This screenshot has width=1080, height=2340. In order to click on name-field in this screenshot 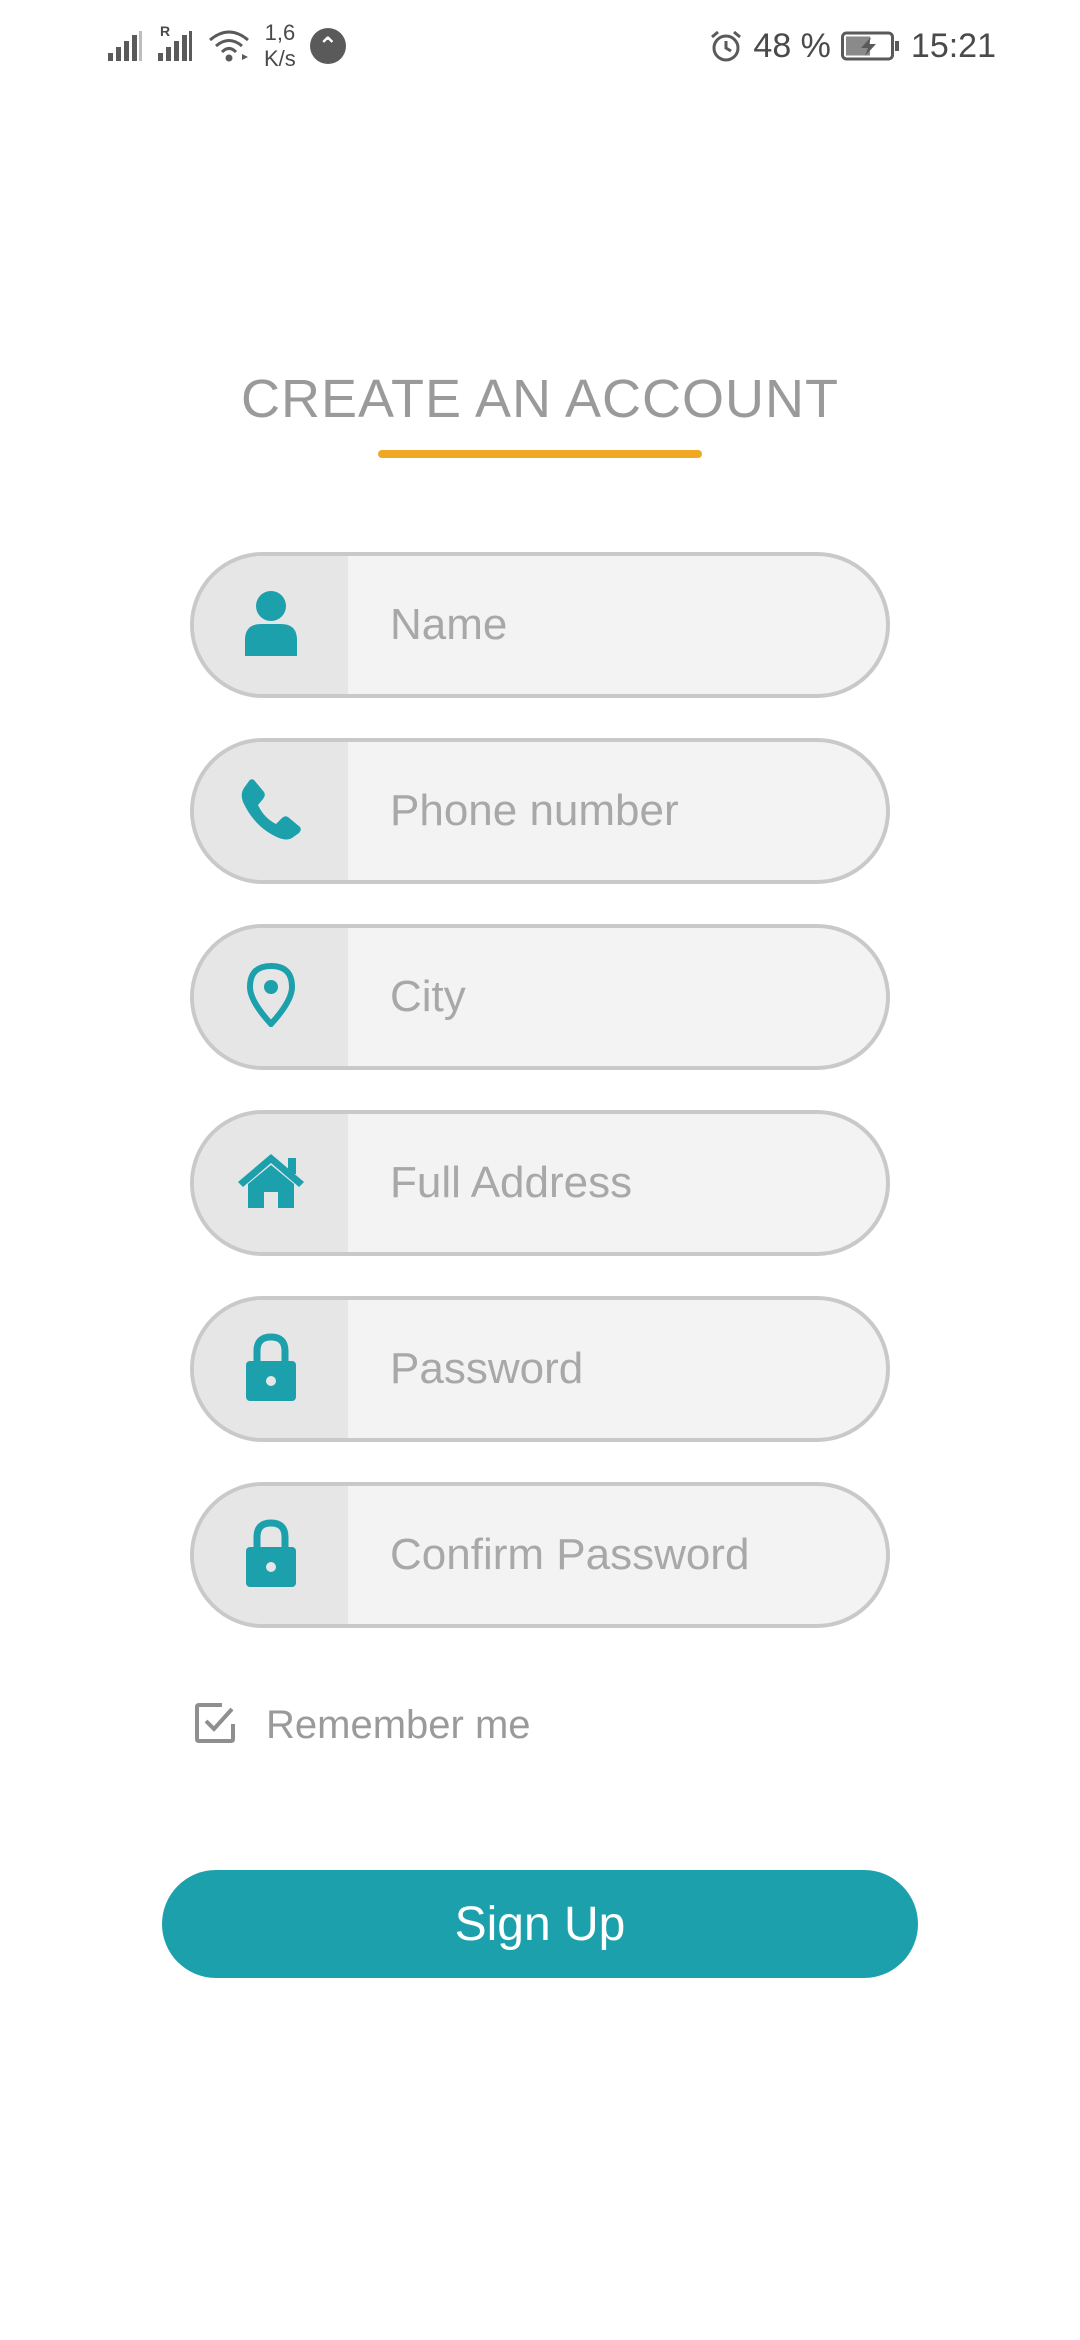, I will do `click(540, 625)`.